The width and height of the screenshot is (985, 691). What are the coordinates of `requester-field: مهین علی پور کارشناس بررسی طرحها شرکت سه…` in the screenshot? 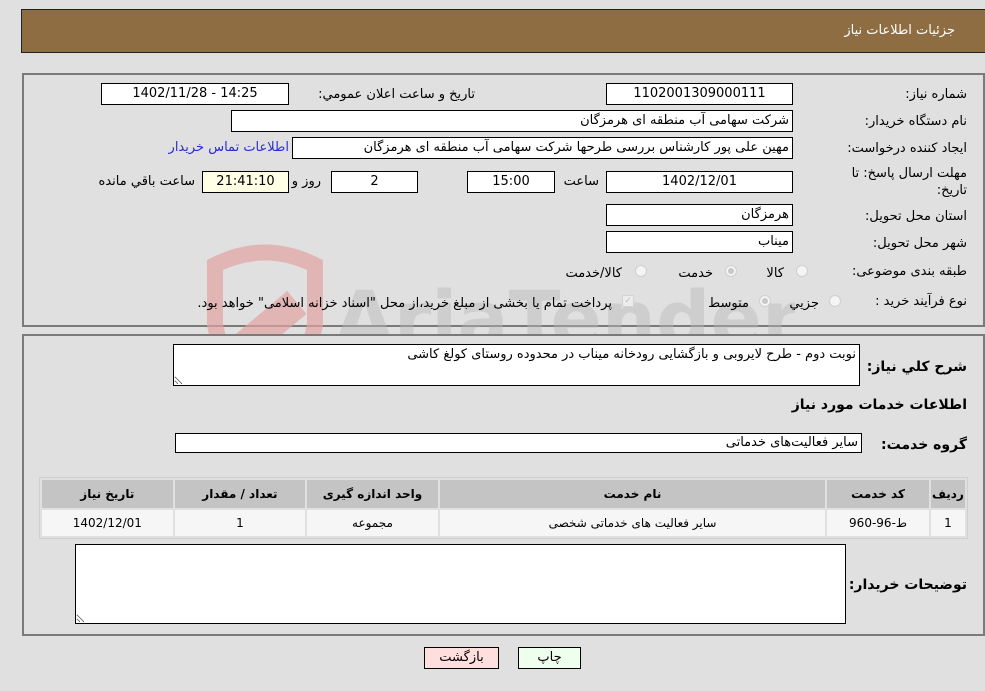 It's located at (542, 148).